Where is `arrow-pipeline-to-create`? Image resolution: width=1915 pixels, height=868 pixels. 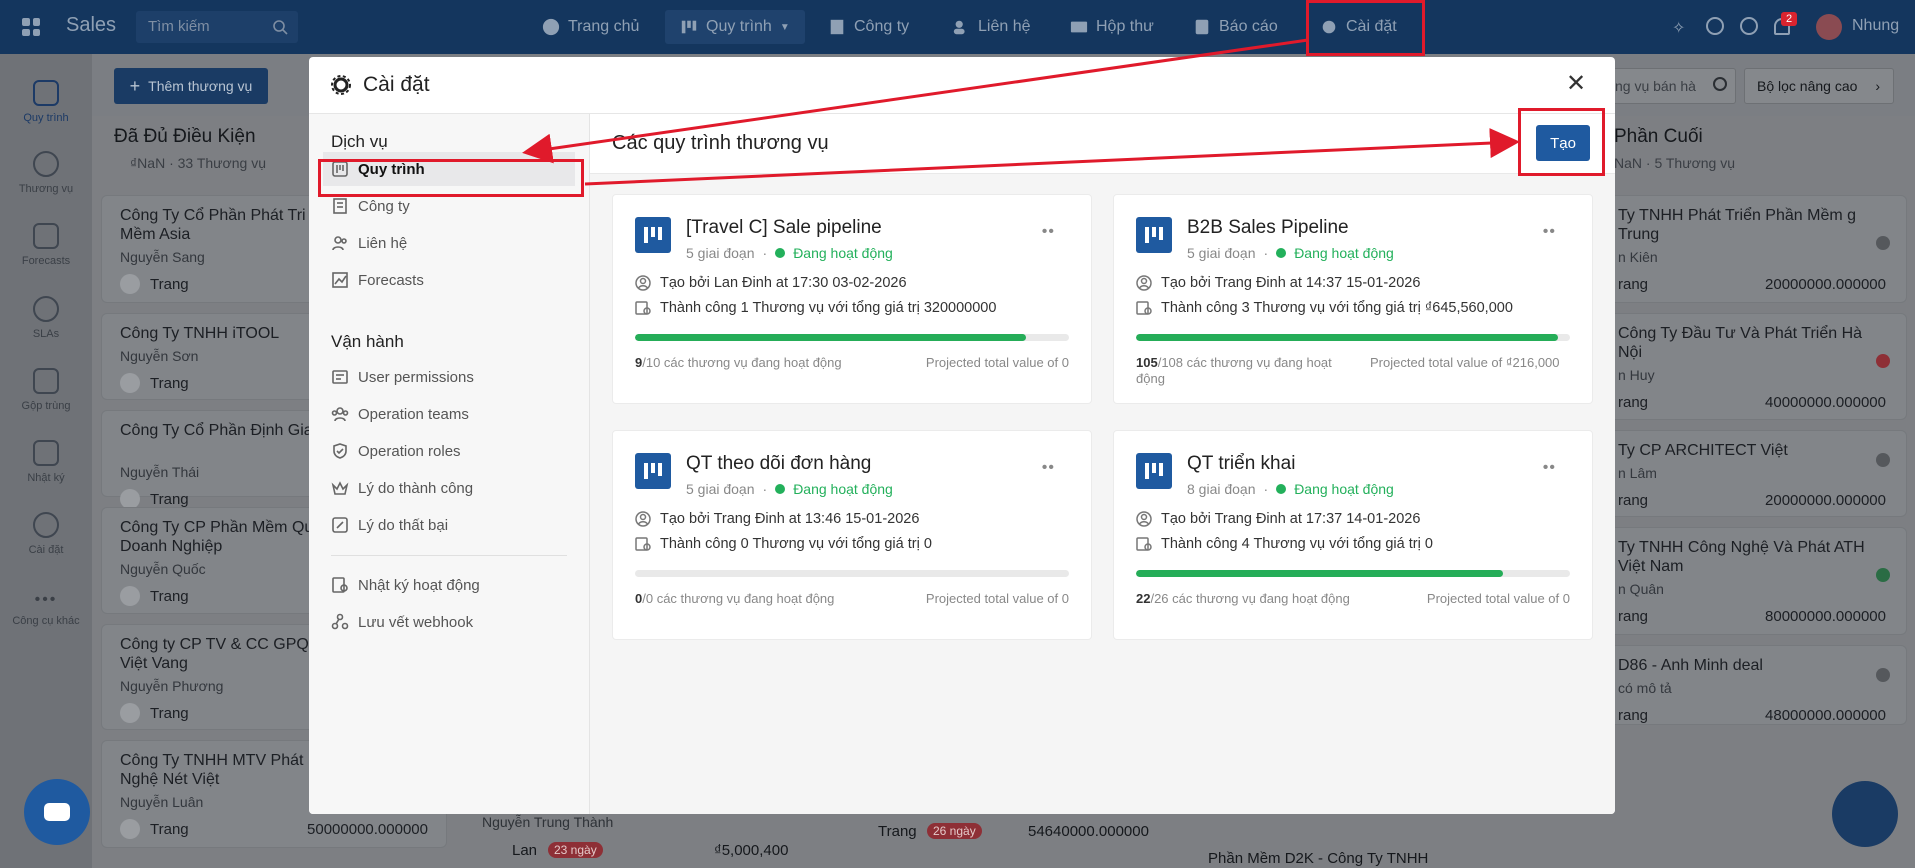
arrow-pipeline-to-create is located at coordinates (1052, 157).